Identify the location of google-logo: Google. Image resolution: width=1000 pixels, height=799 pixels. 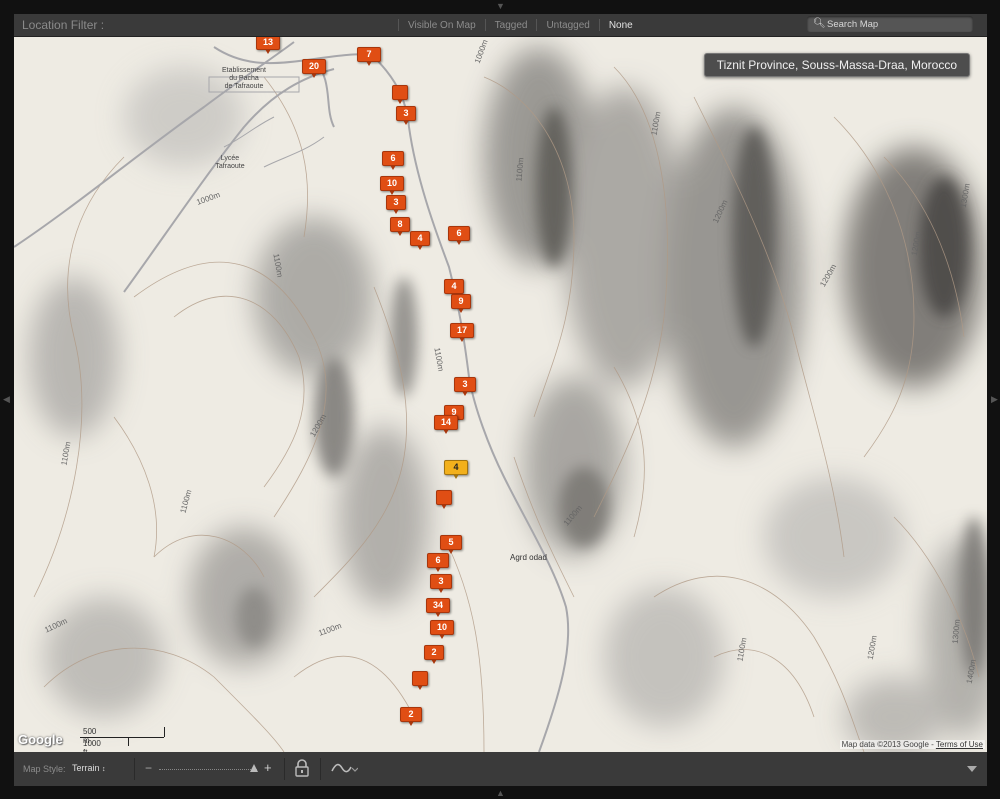
(40, 739).